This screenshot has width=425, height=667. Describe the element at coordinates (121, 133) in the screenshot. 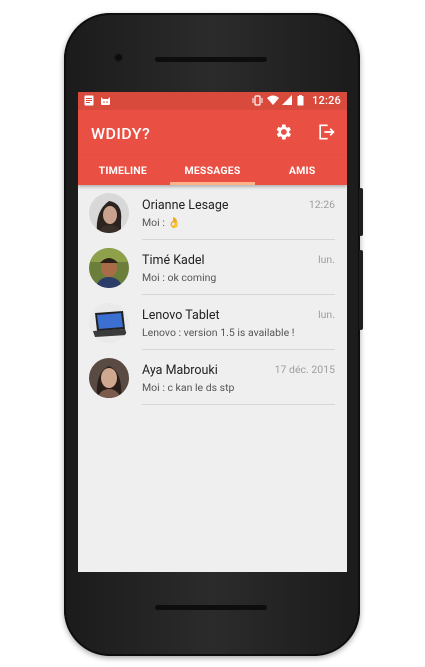

I see `app-title: WDIDY?` at that location.